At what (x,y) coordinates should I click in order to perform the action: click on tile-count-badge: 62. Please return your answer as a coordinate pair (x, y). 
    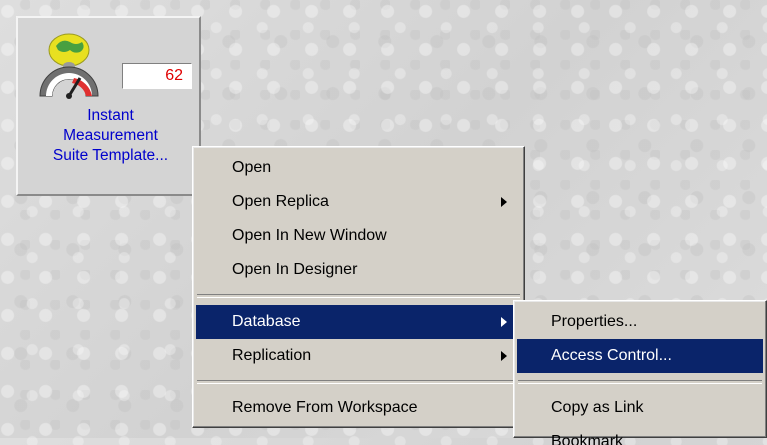
    Looking at the image, I should click on (157, 76).